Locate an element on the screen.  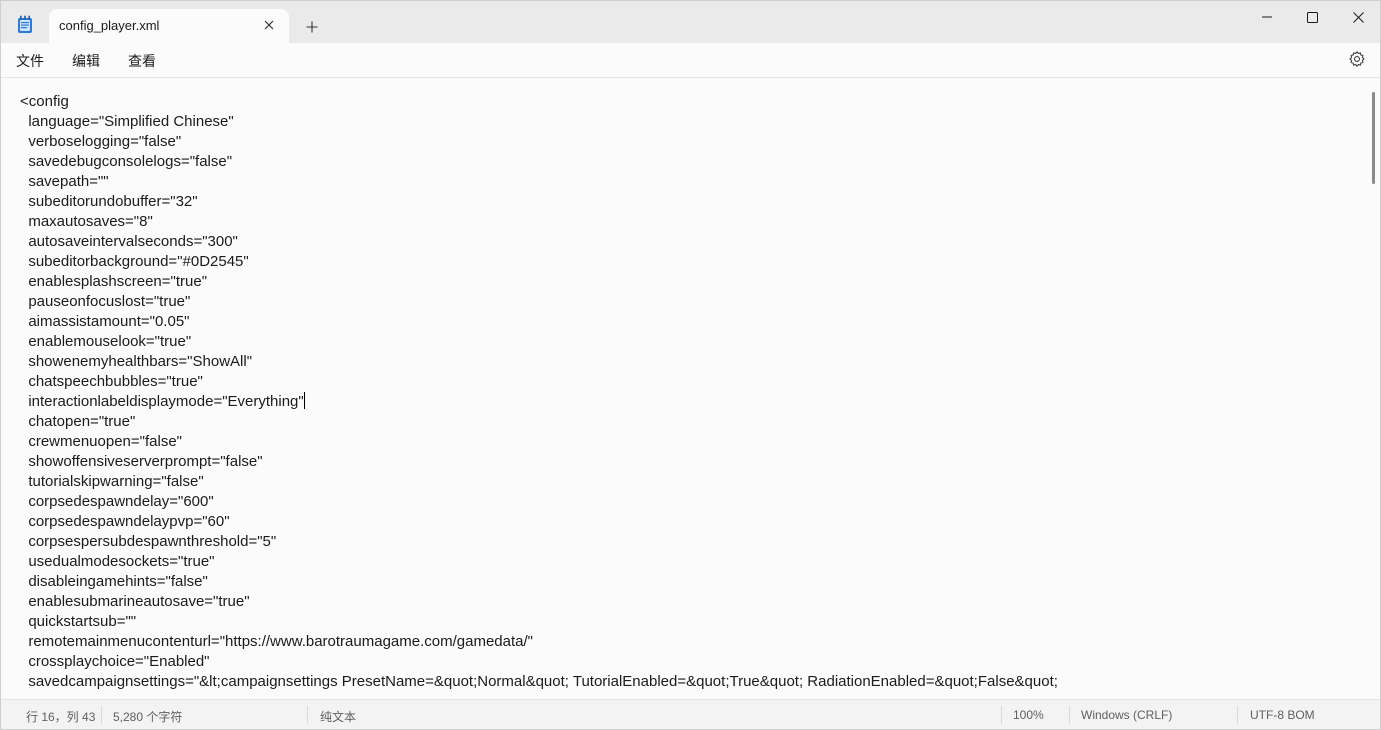
maximize-icon is located at coordinates (1312, 17).